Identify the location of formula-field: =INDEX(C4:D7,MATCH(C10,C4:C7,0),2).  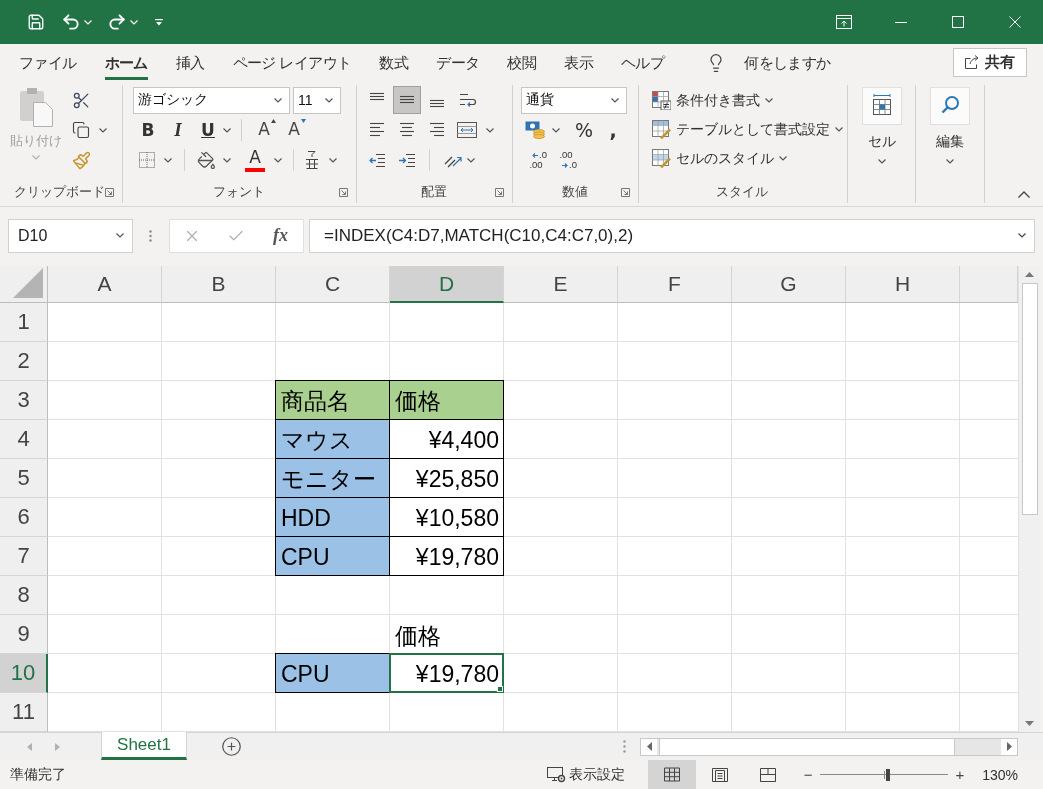
(672, 235).